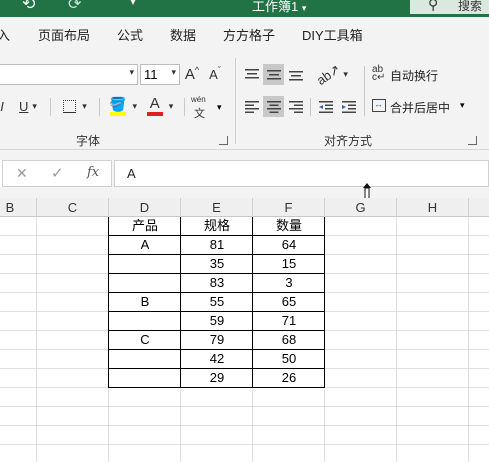 The height and width of the screenshot is (462, 489). I want to click on tab-insert: 入, so click(5, 34).